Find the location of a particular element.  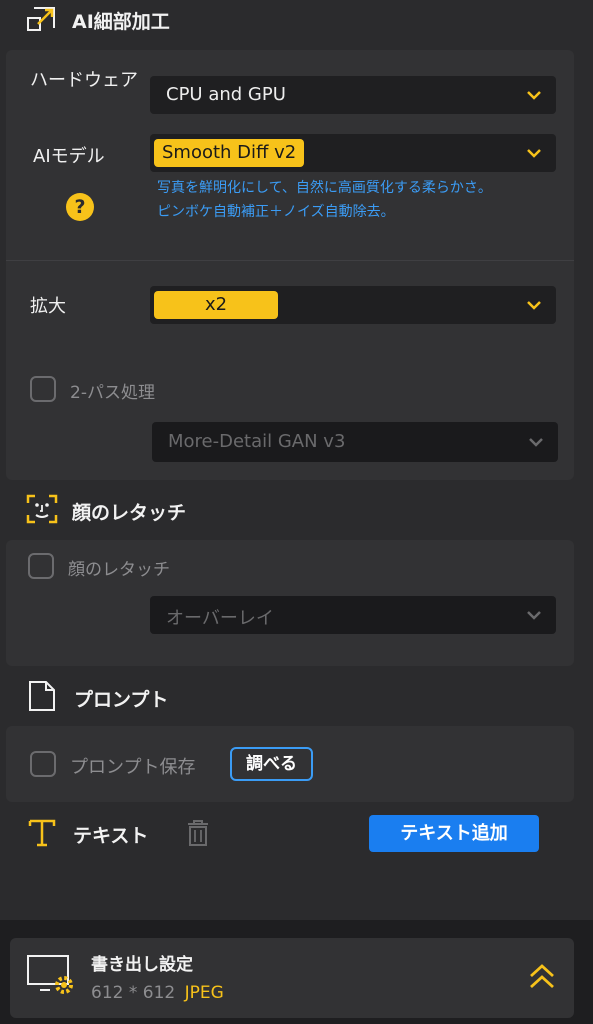

scale-value: x2 is located at coordinates (216, 305).